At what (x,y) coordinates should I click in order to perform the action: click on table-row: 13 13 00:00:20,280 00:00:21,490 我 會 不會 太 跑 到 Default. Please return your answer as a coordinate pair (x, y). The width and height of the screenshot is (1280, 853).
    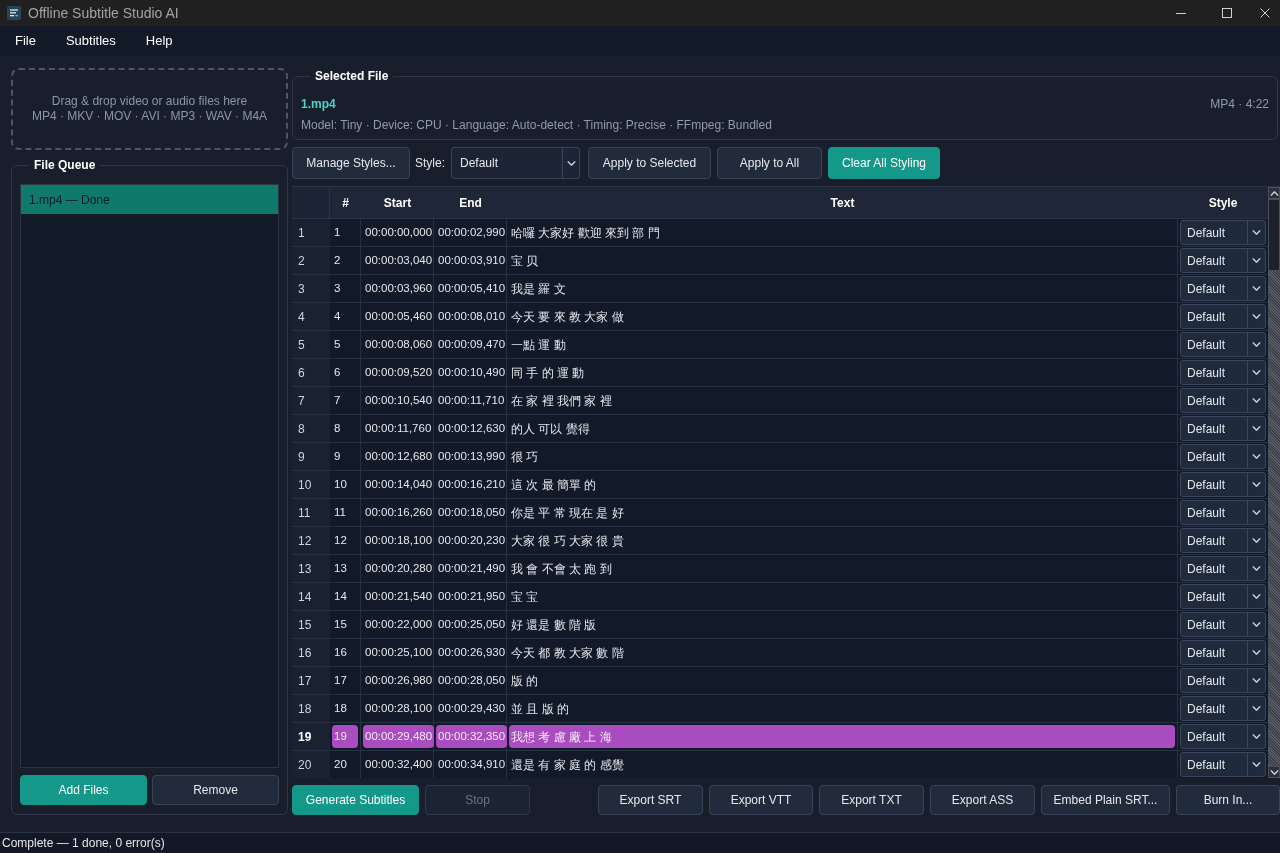
    Looking at the image, I should click on (780, 569).